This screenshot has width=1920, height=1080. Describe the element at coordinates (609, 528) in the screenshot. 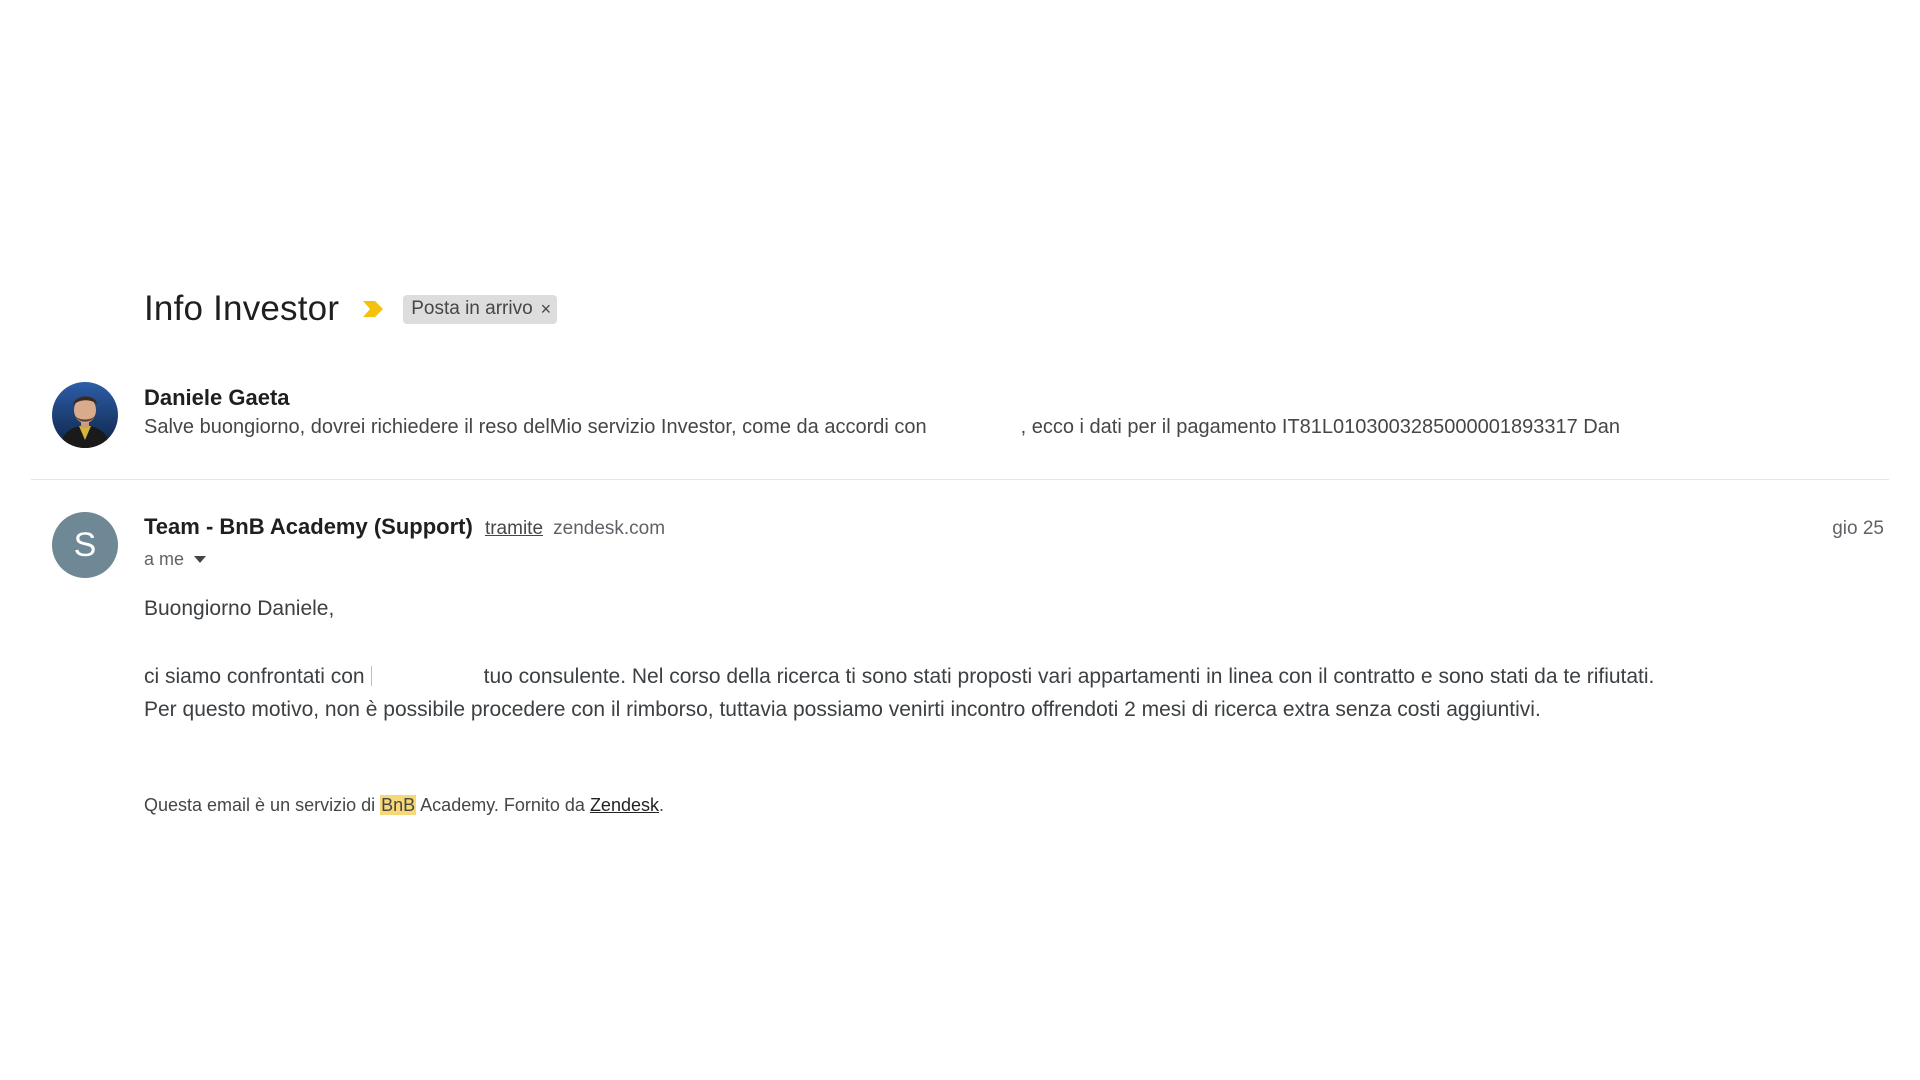

I see `sender-domain: zendesk.com` at that location.